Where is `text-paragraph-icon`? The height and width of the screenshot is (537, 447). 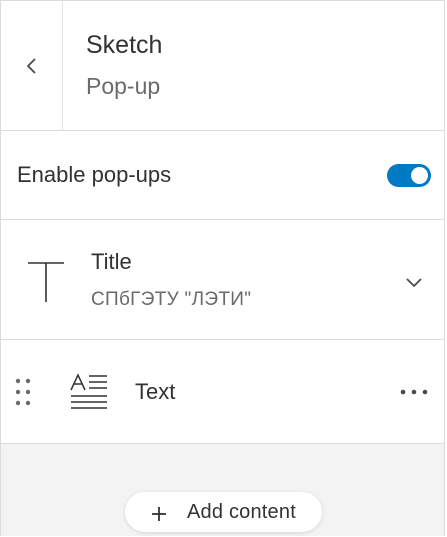
text-paragraph-icon is located at coordinates (81, 391).